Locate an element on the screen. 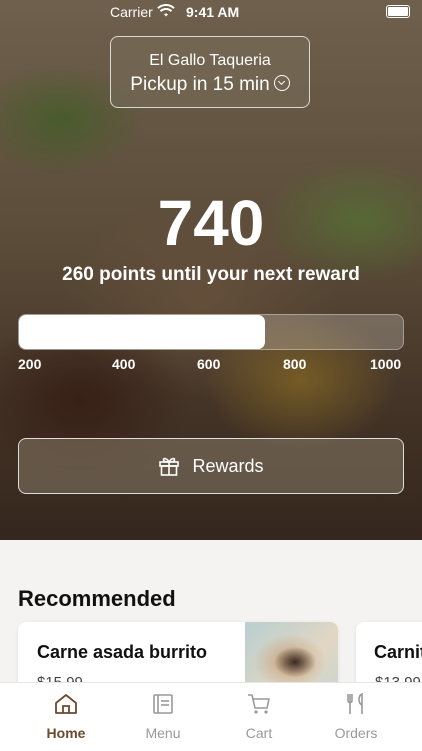 The height and width of the screenshot is (751, 422). tab-label: Home is located at coordinates (66, 733).